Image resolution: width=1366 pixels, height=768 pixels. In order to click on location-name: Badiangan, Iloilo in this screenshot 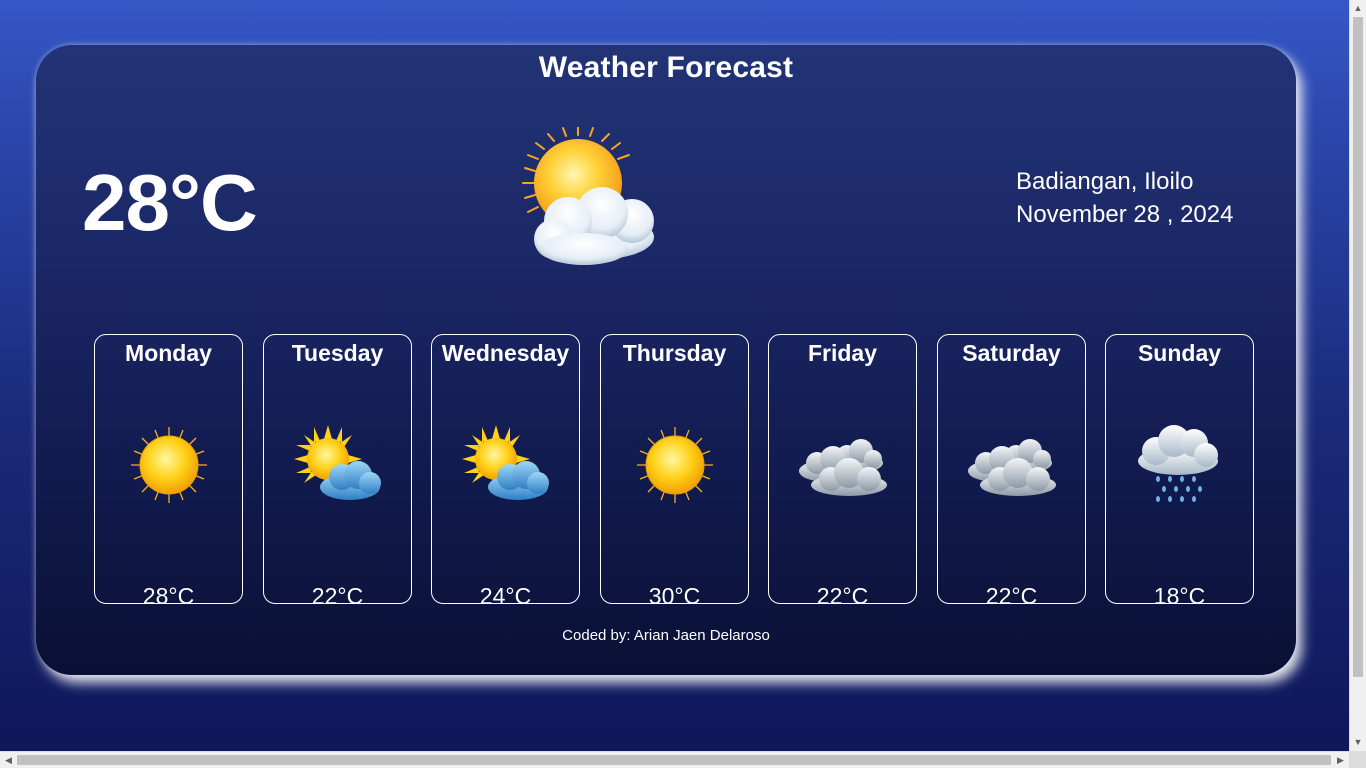, I will do `click(1105, 181)`.